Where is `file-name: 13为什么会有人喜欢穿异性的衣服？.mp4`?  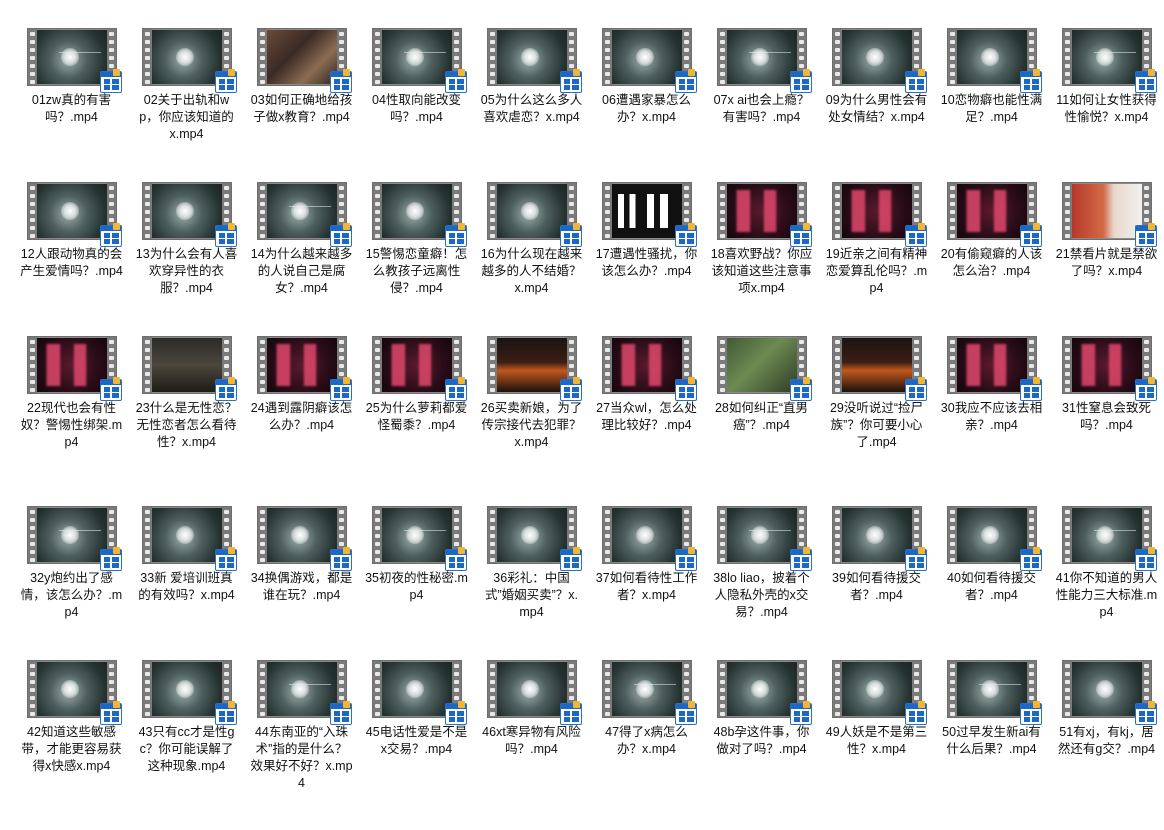
file-name: 13为什么会有人喜欢穿异性的衣服？.mp4 is located at coordinates (186, 271).